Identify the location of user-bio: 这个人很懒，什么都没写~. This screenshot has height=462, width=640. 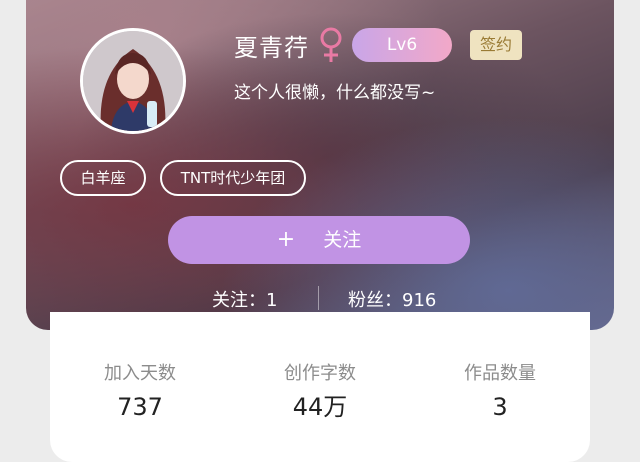
(335, 93).